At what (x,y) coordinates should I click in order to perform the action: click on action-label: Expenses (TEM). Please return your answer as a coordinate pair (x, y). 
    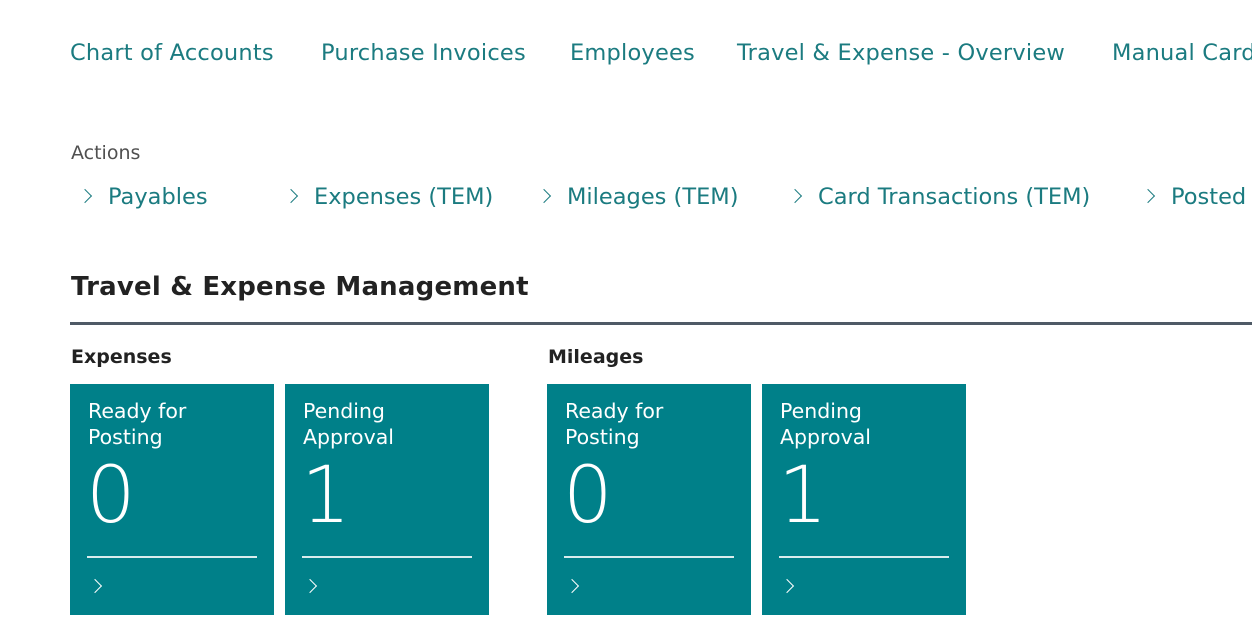
    Looking at the image, I should click on (404, 197).